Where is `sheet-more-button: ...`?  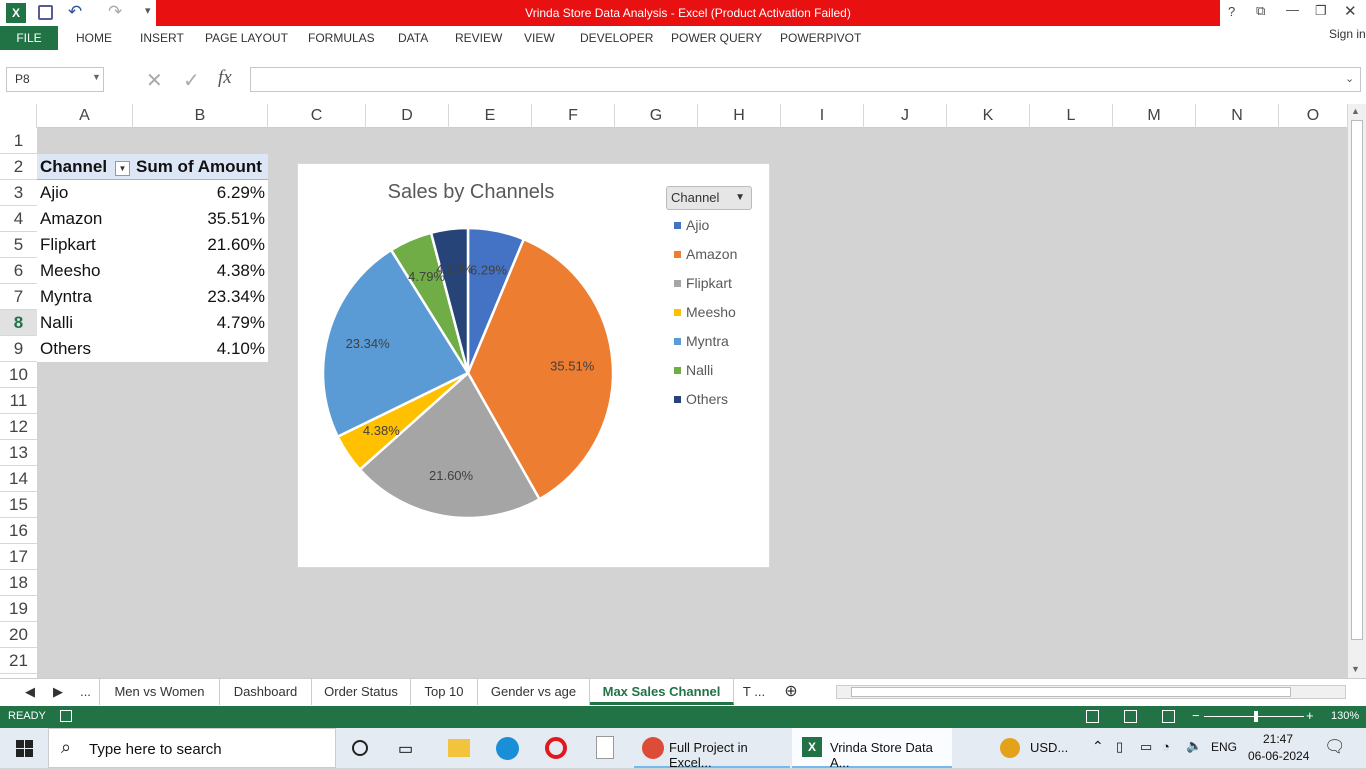
sheet-more-button: ... is located at coordinates (86, 692).